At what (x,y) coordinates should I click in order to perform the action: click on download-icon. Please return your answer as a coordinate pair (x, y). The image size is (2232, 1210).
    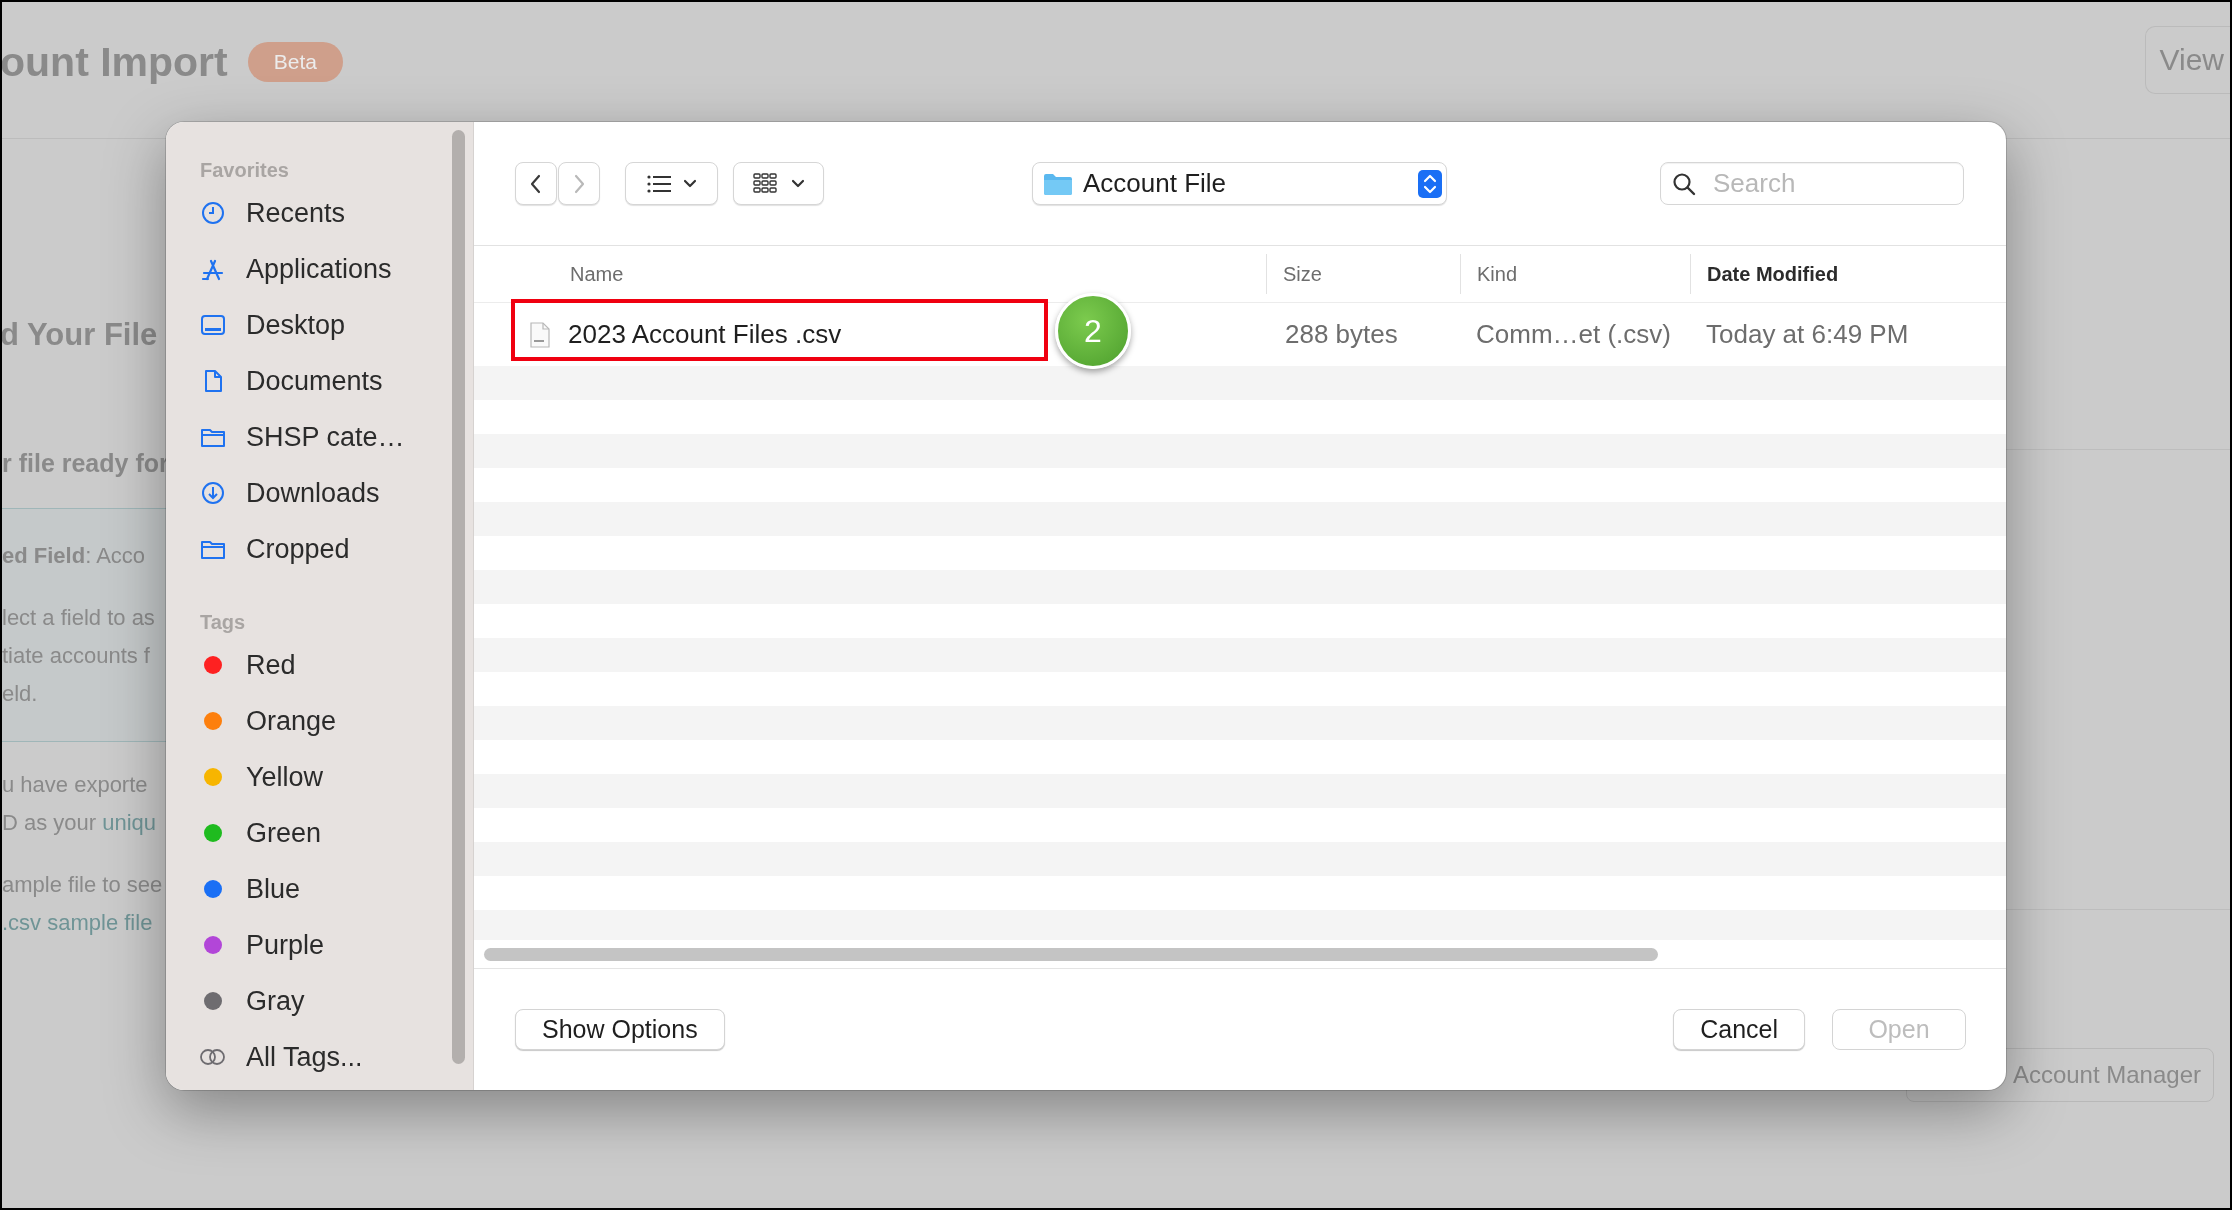
    Looking at the image, I should click on (213, 493).